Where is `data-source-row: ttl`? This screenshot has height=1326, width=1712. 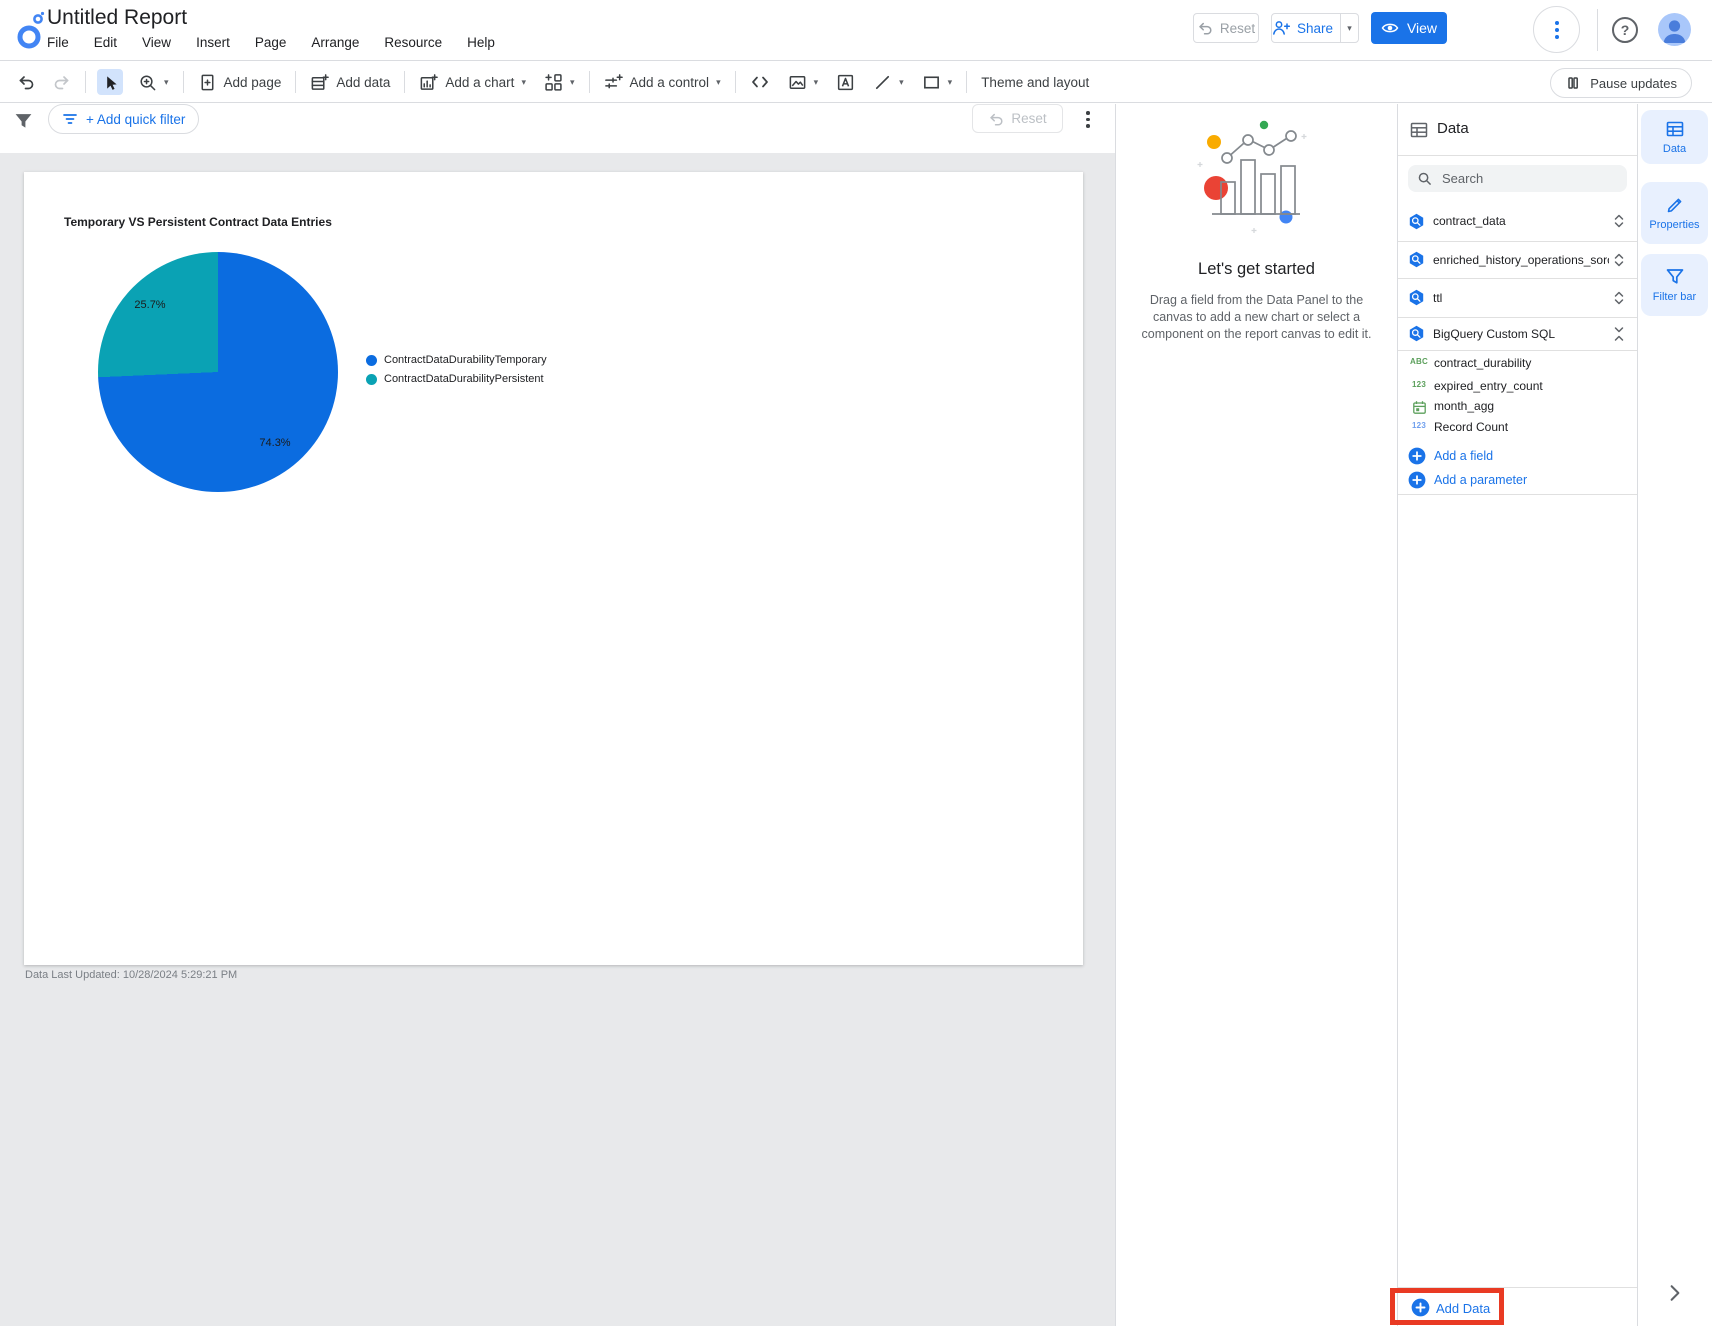
data-source-row: ttl is located at coordinates (1517, 297).